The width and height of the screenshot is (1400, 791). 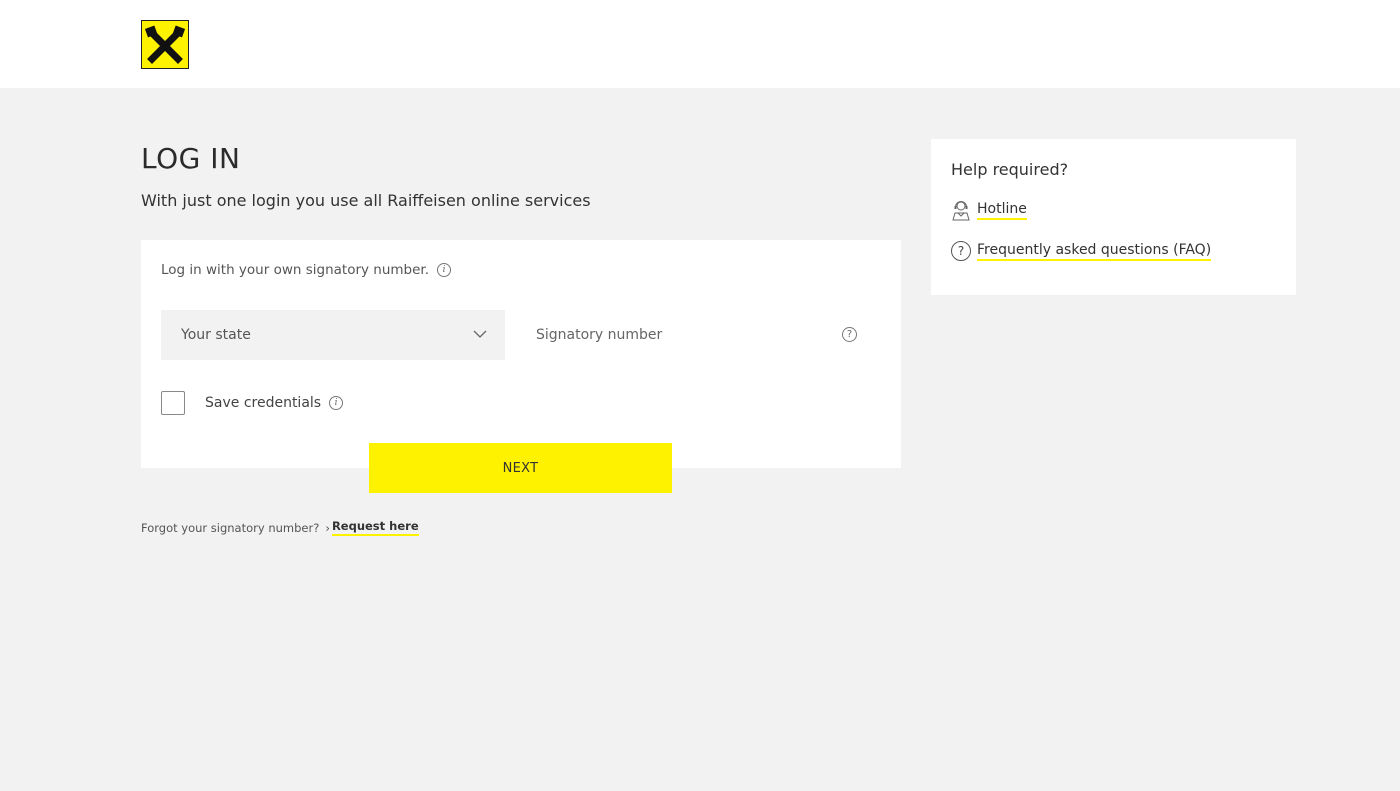 I want to click on hotline-link: Hotline, so click(x=989, y=210).